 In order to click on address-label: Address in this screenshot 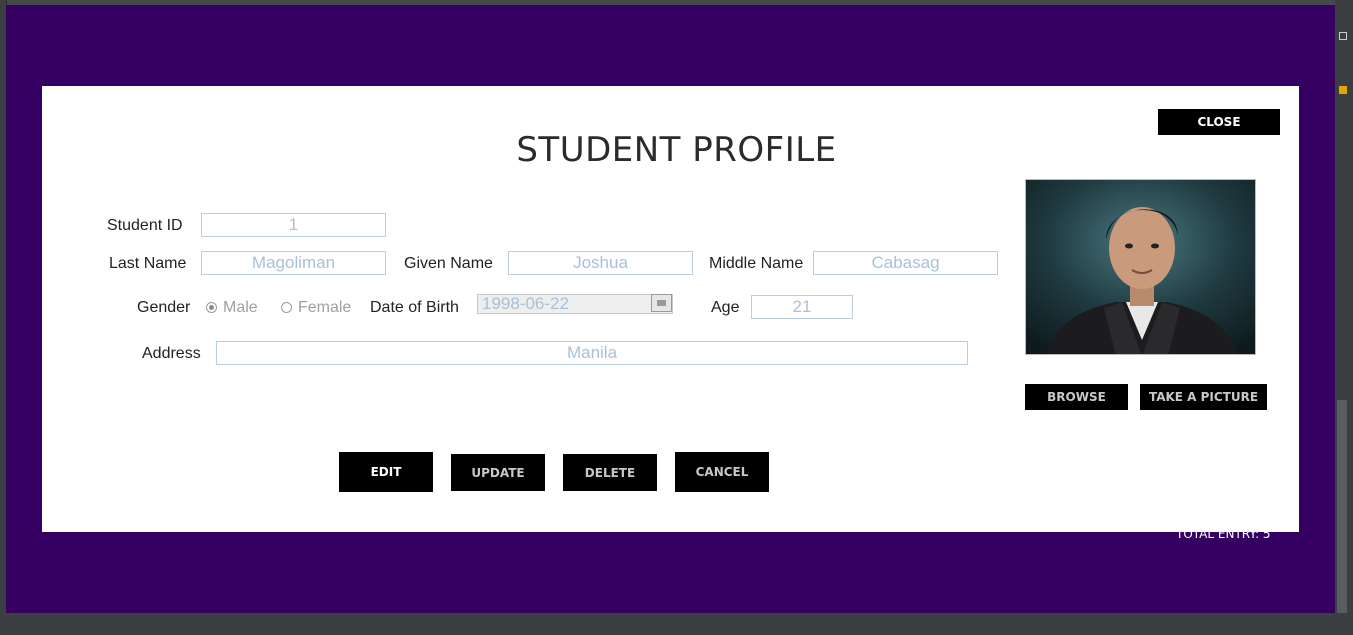, I will do `click(171, 353)`.